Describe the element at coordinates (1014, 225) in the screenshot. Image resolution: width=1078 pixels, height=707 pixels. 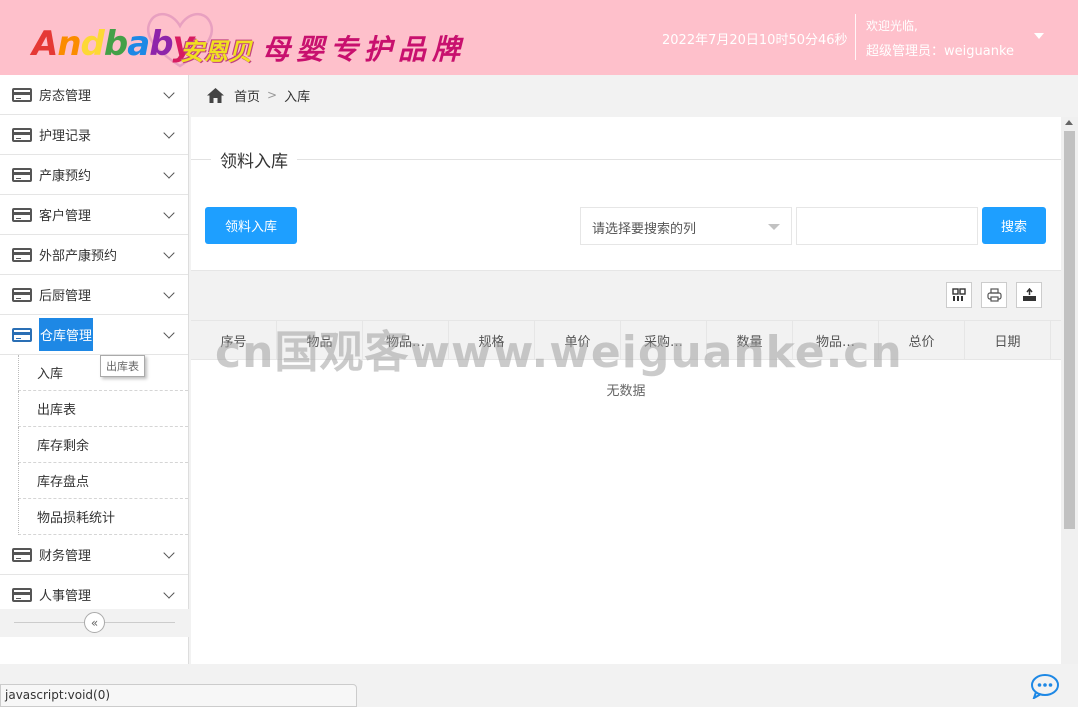
I see `search-button: 搜索` at that location.